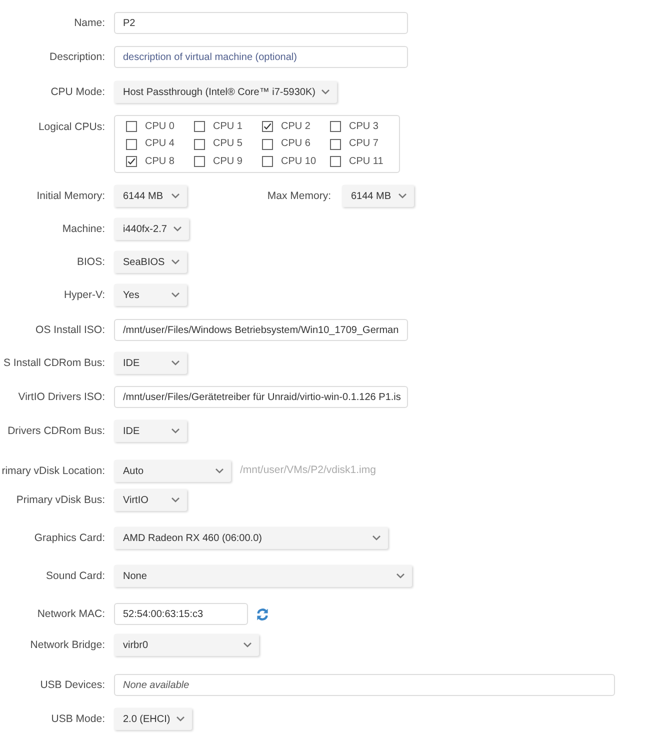  I want to click on field-label: OS Install ISO:, so click(70, 330).